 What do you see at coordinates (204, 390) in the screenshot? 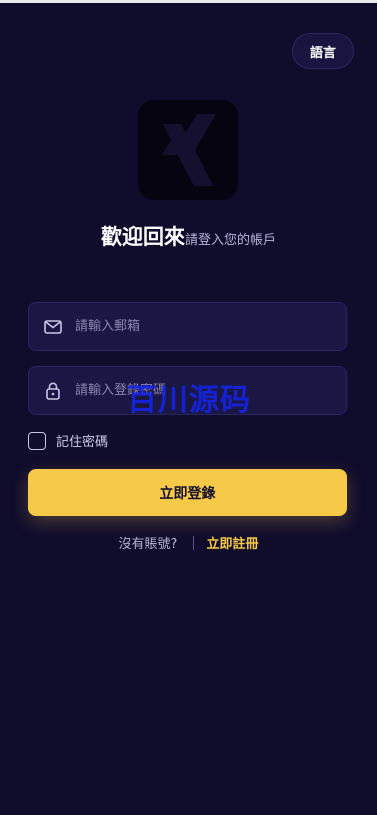
I see `password-input` at bounding box center [204, 390].